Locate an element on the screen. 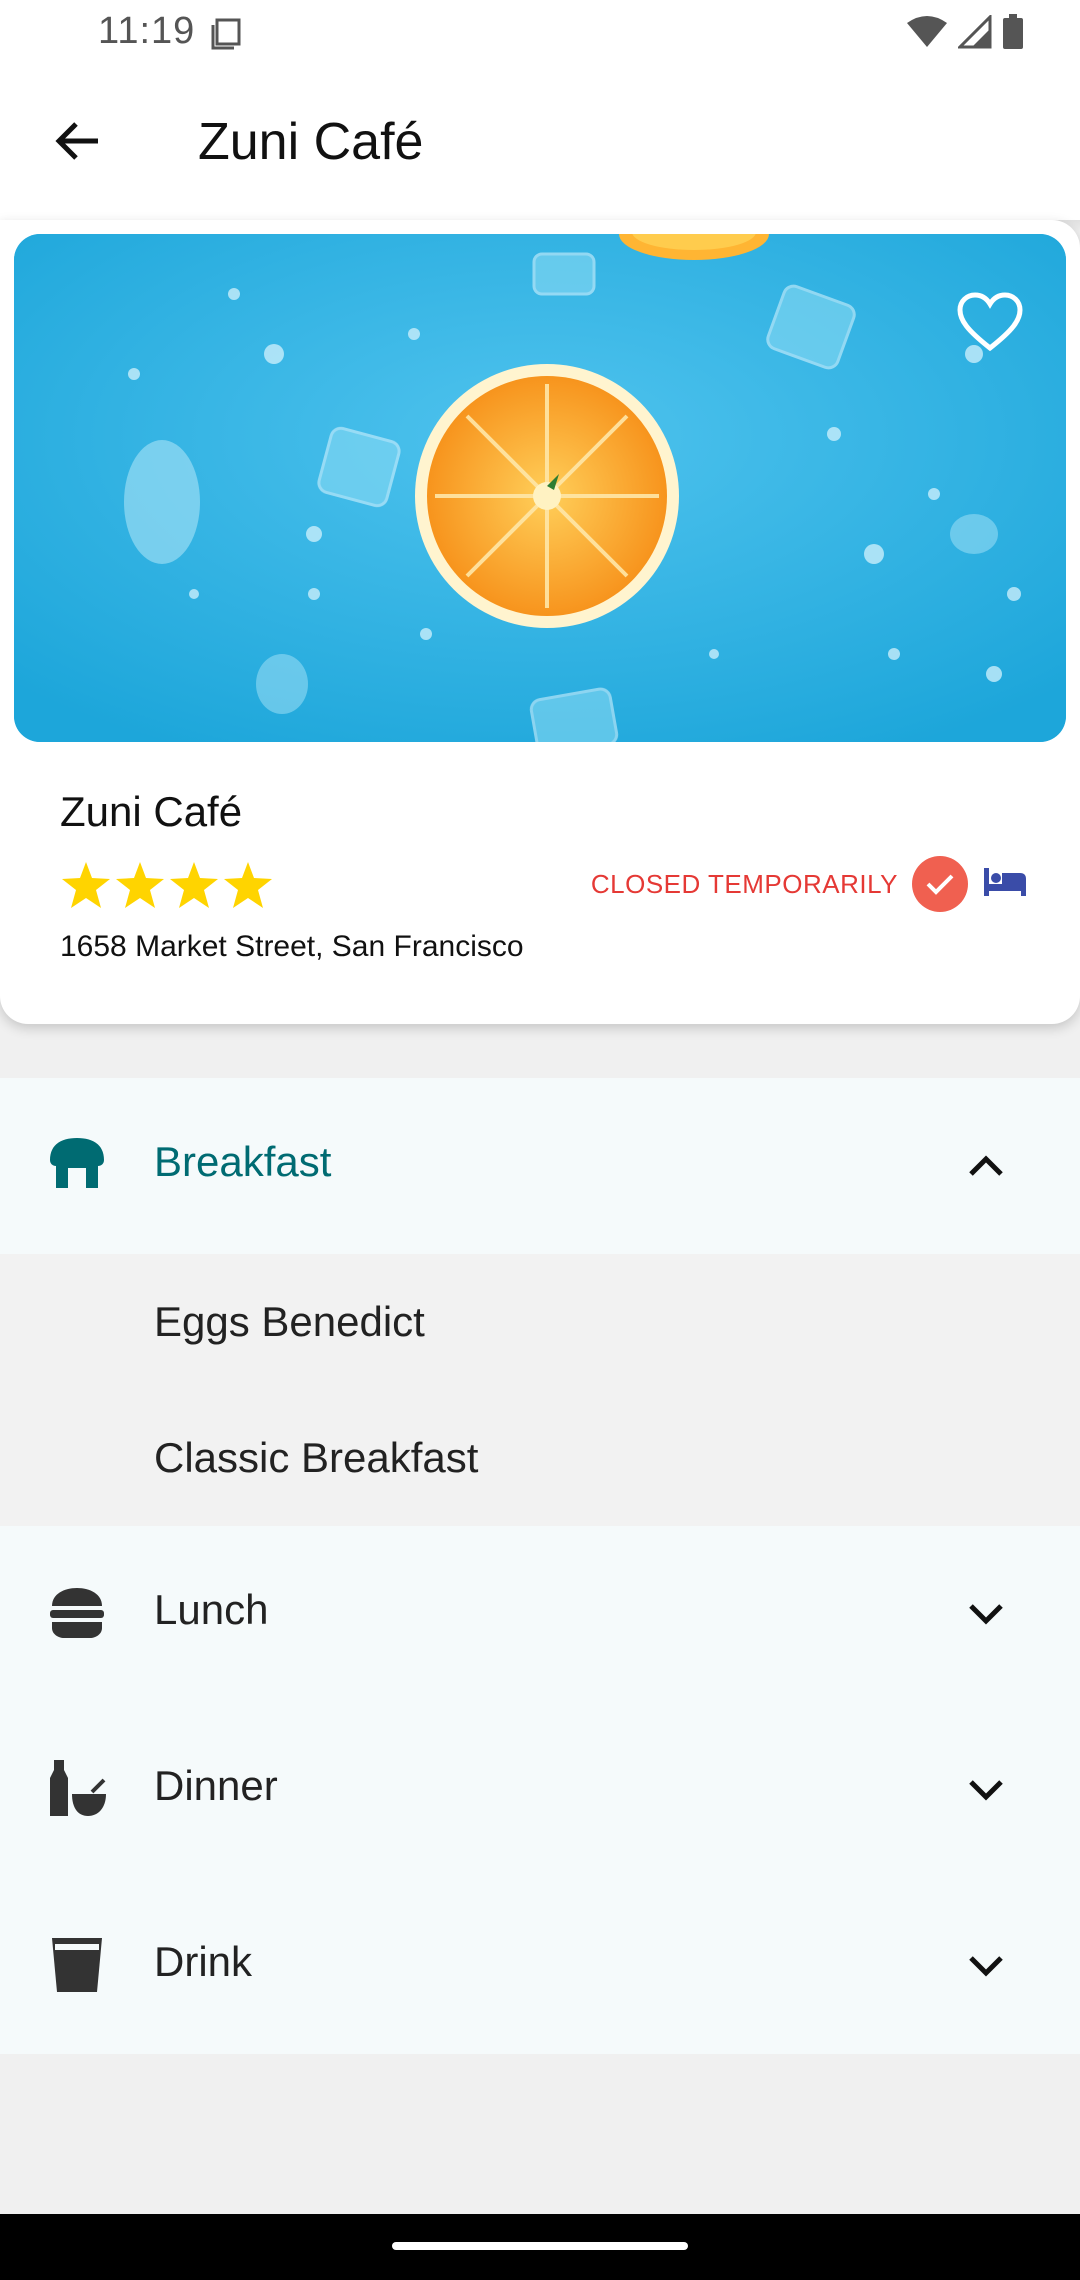 Image resolution: width=1080 pixels, height=2280 pixels. chevron-up-icon is located at coordinates (986, 1166).